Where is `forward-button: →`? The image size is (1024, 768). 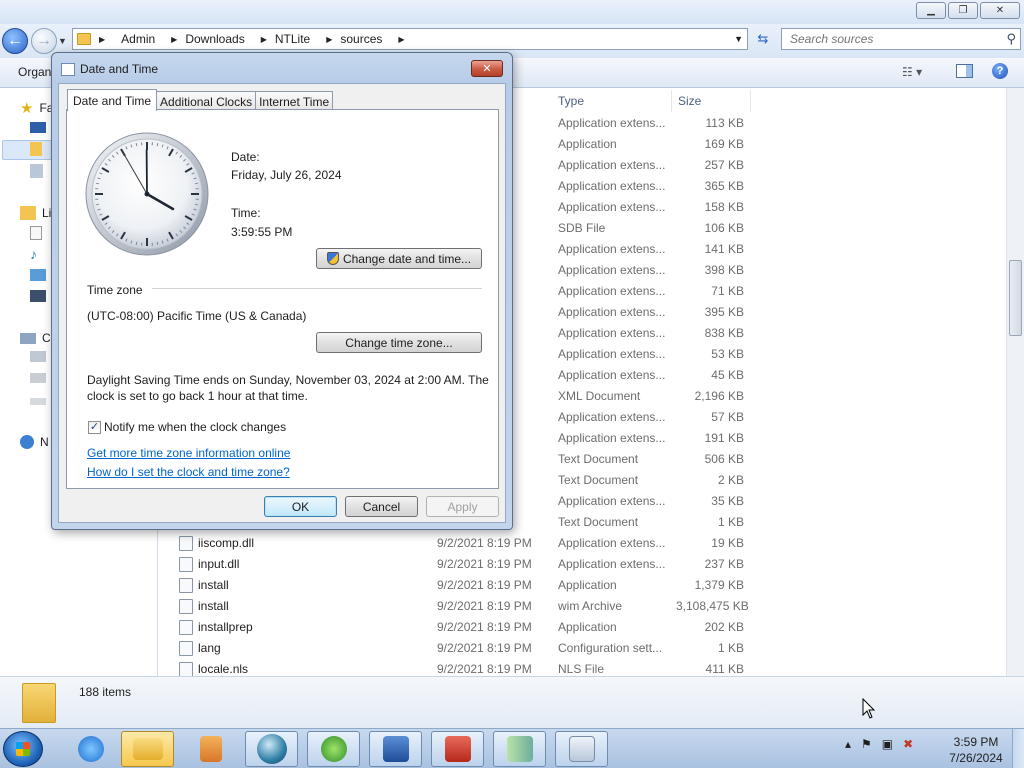
forward-button: → is located at coordinates (44, 41).